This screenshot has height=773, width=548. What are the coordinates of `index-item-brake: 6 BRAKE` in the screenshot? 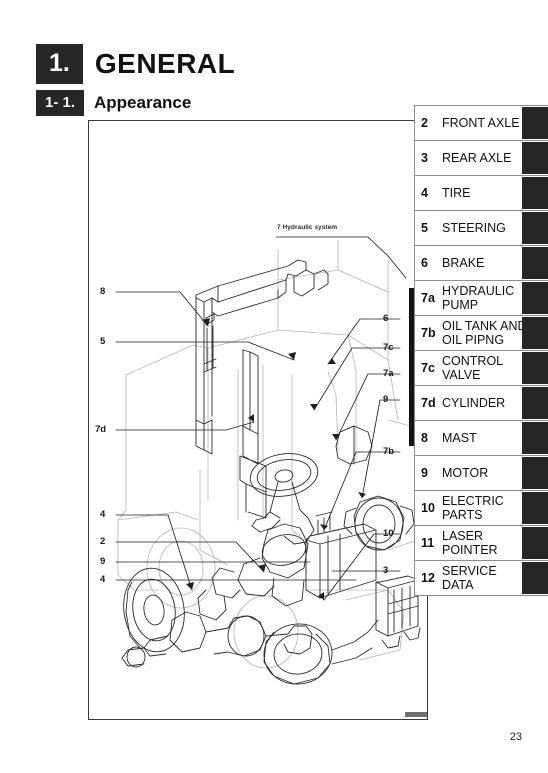 It's located at (481, 263).